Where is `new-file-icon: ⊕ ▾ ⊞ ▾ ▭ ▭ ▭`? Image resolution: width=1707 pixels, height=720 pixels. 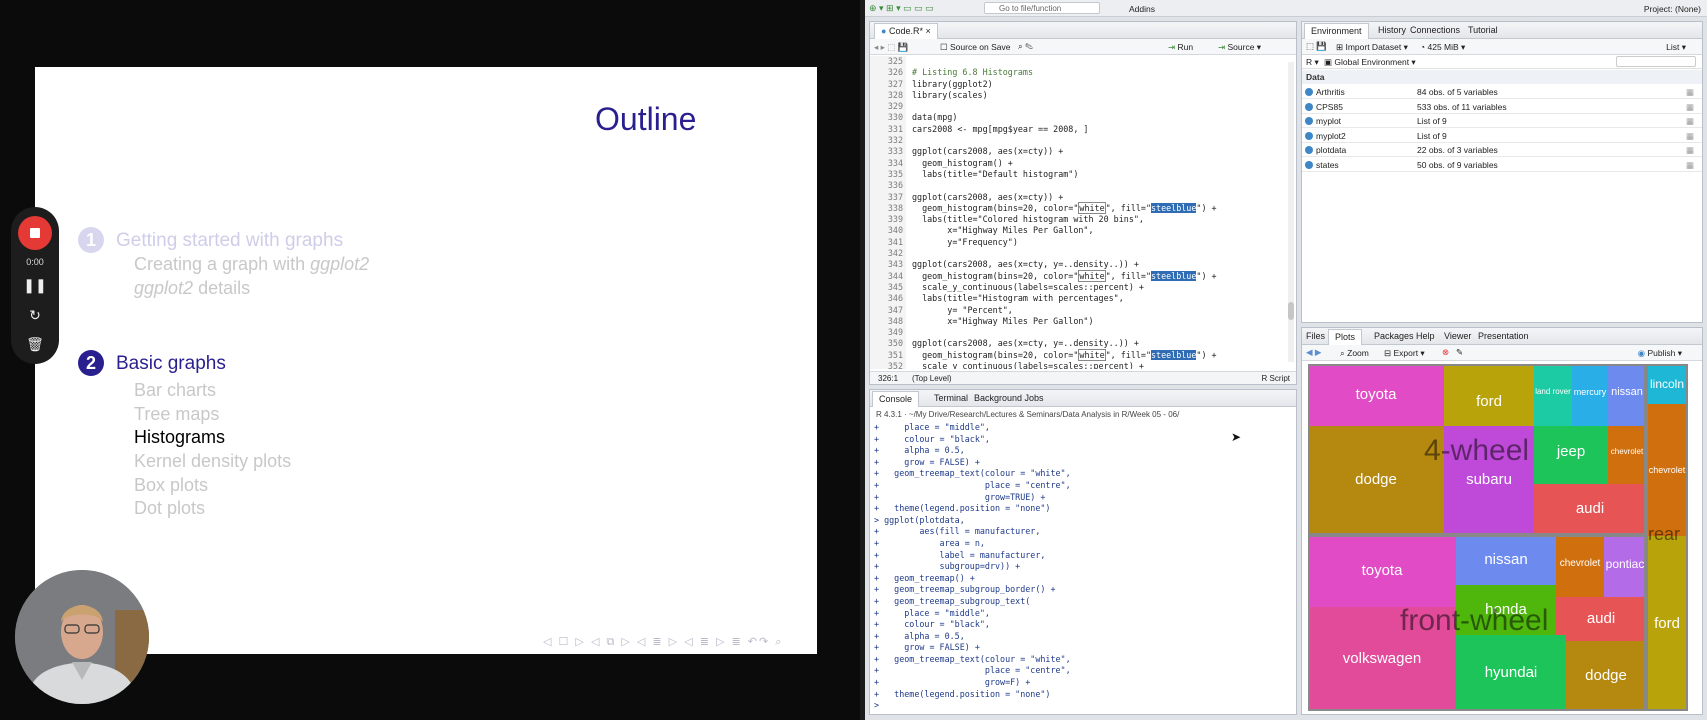 new-file-icon: ⊕ ▾ ⊞ ▾ ▭ ▭ ▭ is located at coordinates (901, 8).